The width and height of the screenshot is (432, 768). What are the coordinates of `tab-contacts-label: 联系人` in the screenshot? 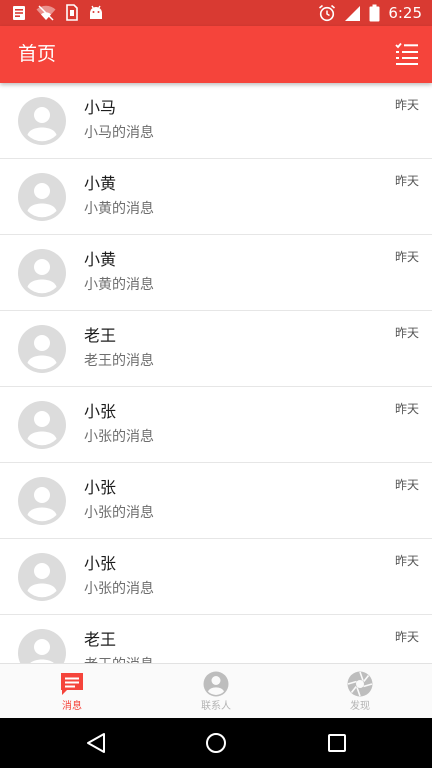 It's located at (216, 706).